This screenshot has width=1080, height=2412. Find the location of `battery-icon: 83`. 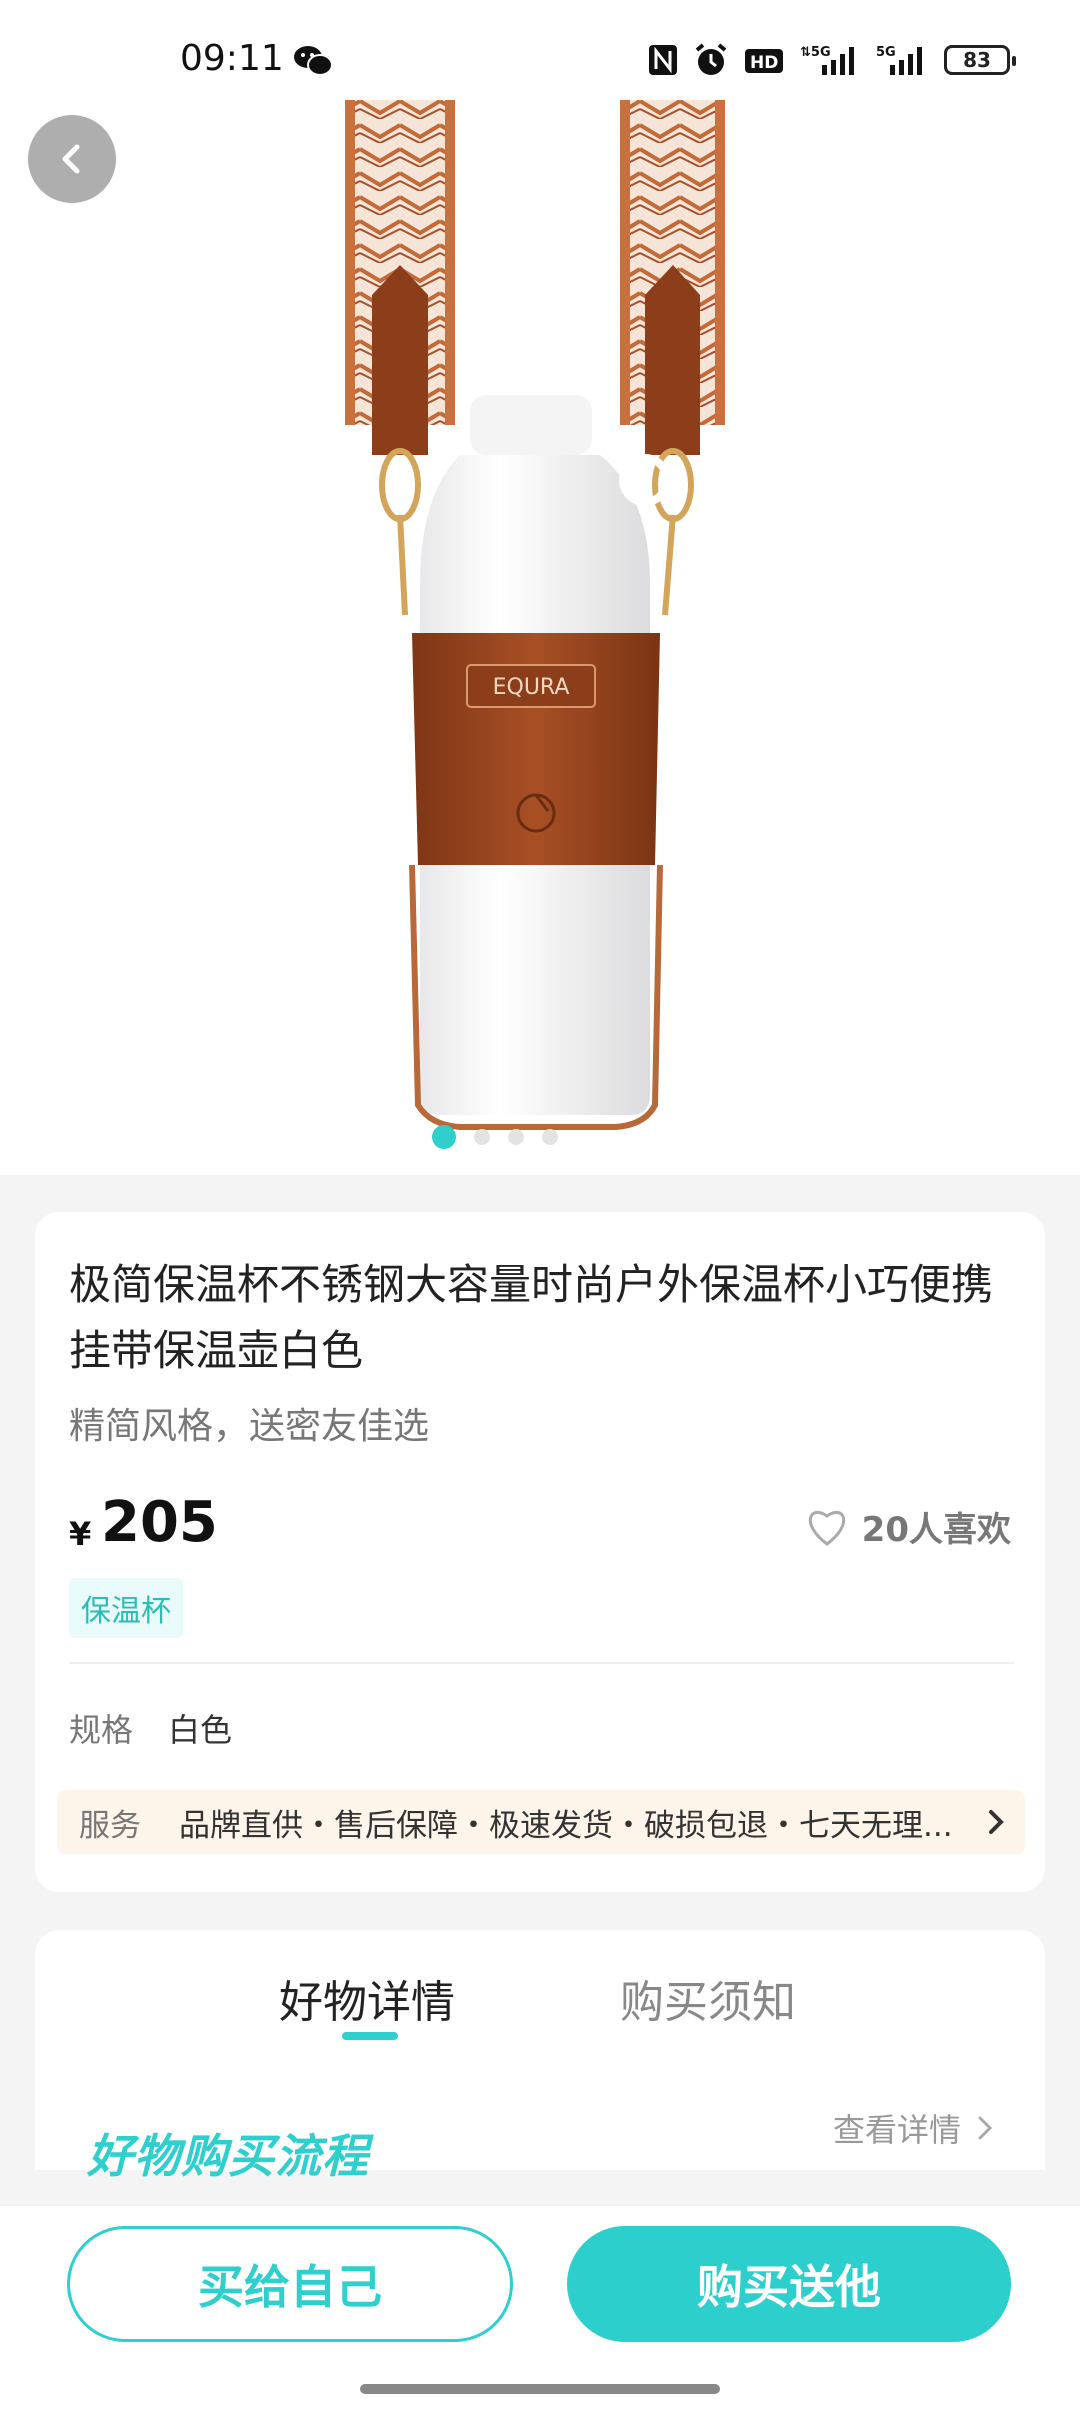

battery-icon: 83 is located at coordinates (980, 60).